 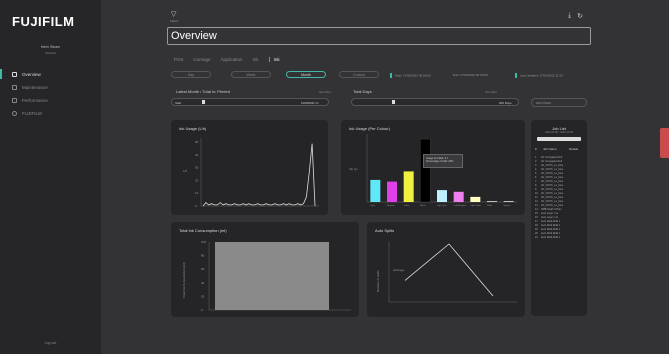 I want to click on calendar-icon, so click(x=14, y=87).